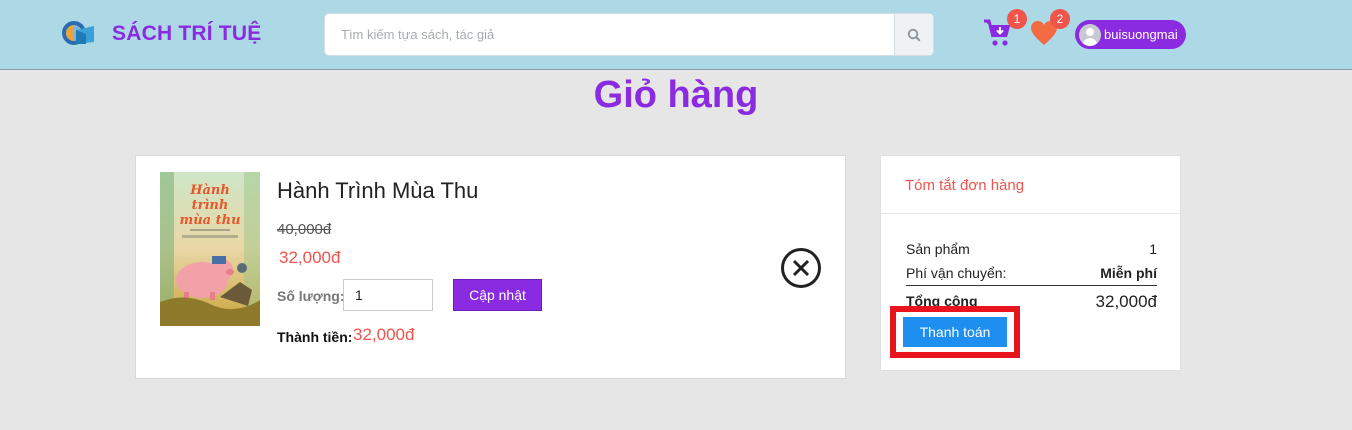  I want to click on search-button, so click(913, 34).